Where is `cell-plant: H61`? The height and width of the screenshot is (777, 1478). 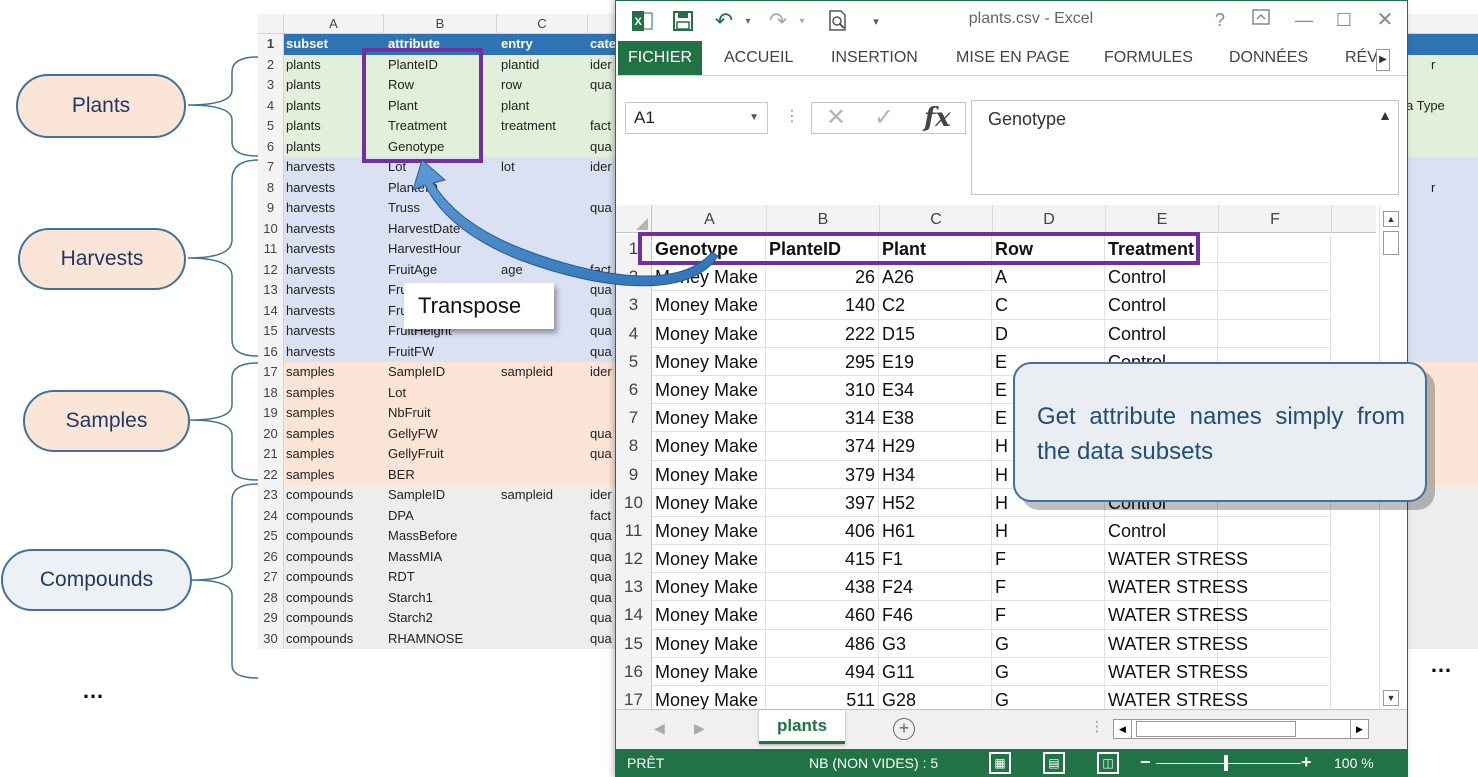
cell-plant: H61 is located at coordinates (935, 531).